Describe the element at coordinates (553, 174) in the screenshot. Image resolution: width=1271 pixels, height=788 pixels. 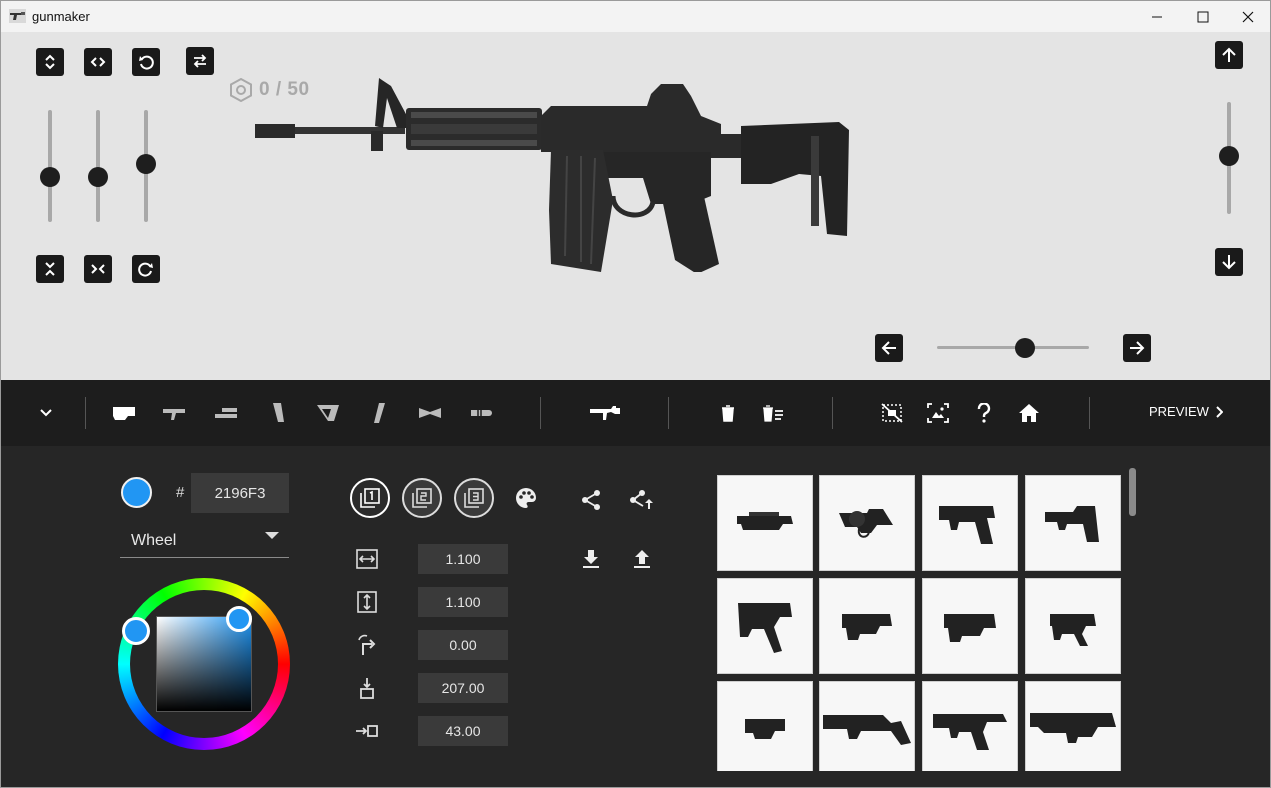
I see `weapon-preview` at that location.